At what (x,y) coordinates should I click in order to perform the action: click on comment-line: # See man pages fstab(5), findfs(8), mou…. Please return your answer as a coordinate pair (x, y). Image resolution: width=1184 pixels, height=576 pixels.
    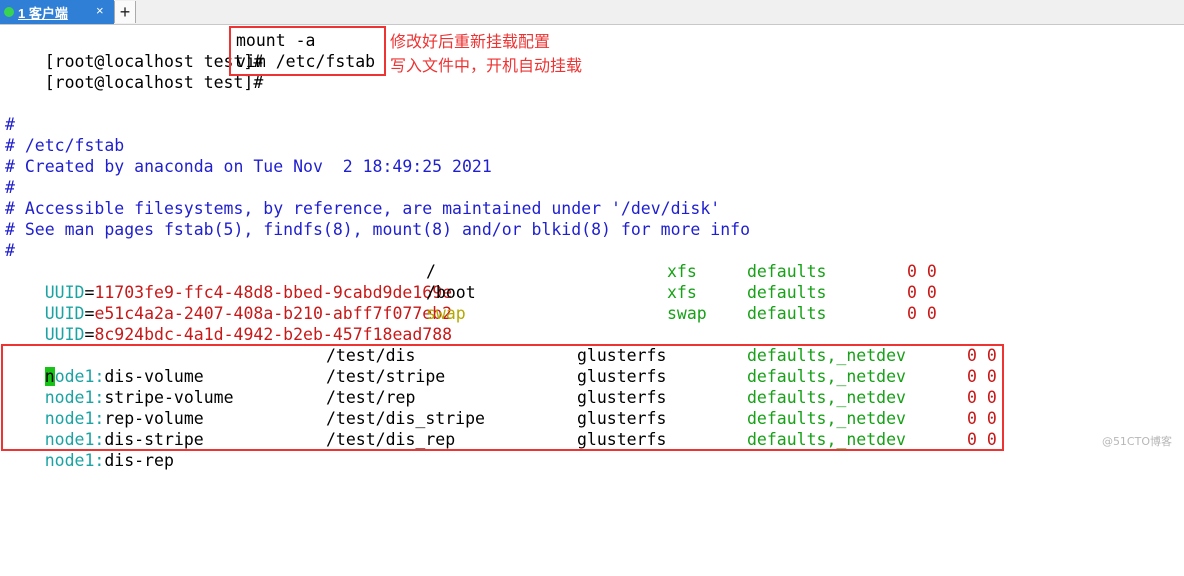
    Looking at the image, I should click on (378, 229).